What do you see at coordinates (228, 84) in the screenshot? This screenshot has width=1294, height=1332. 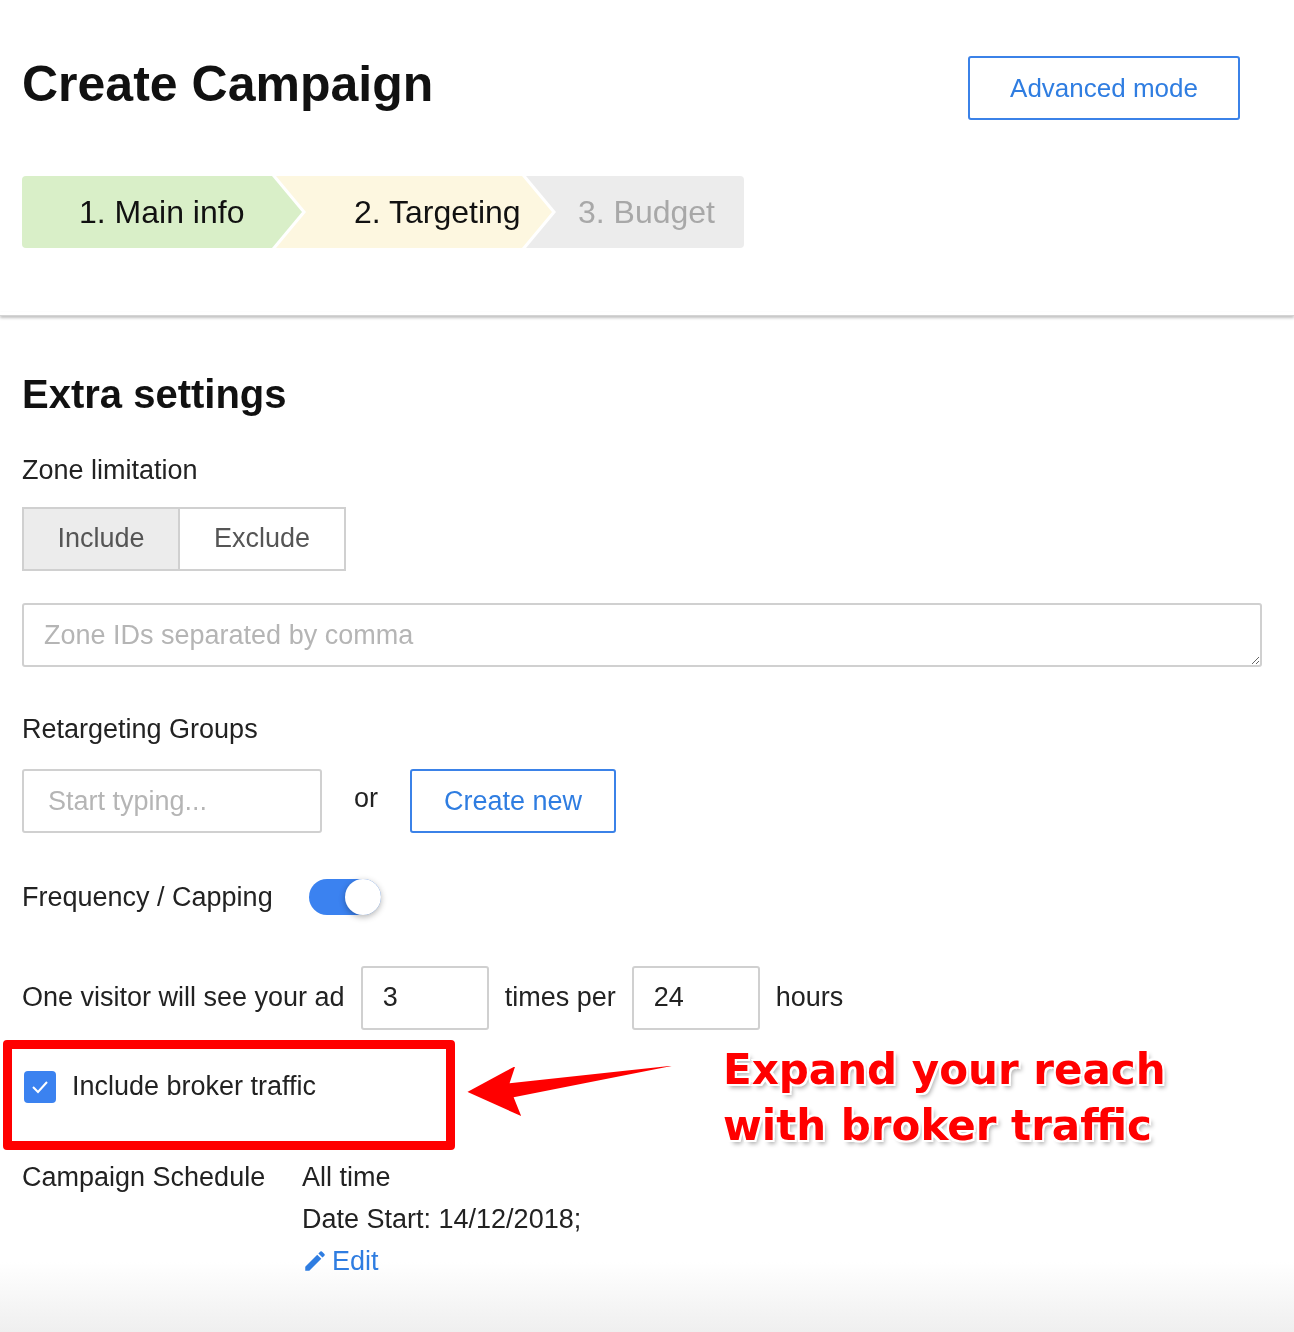 I see `page-title: Create Campaign` at bounding box center [228, 84].